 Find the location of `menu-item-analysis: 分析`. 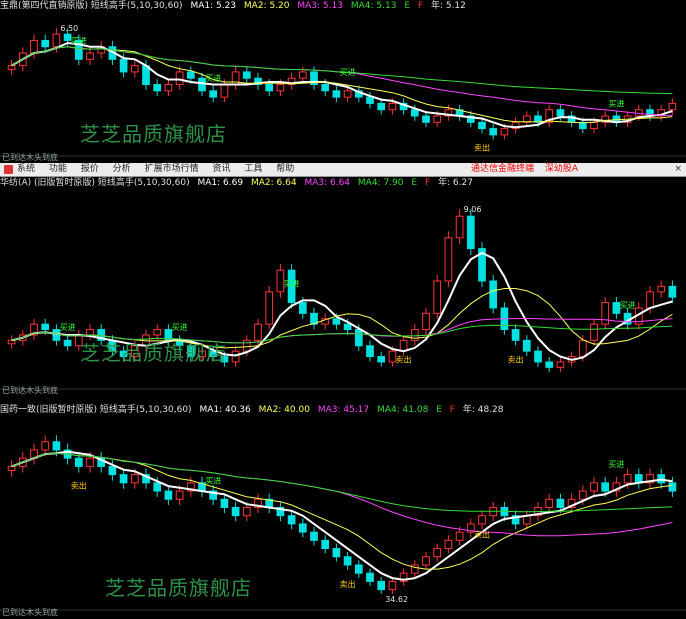

menu-item-analysis: 分析 is located at coordinates (122, 169).